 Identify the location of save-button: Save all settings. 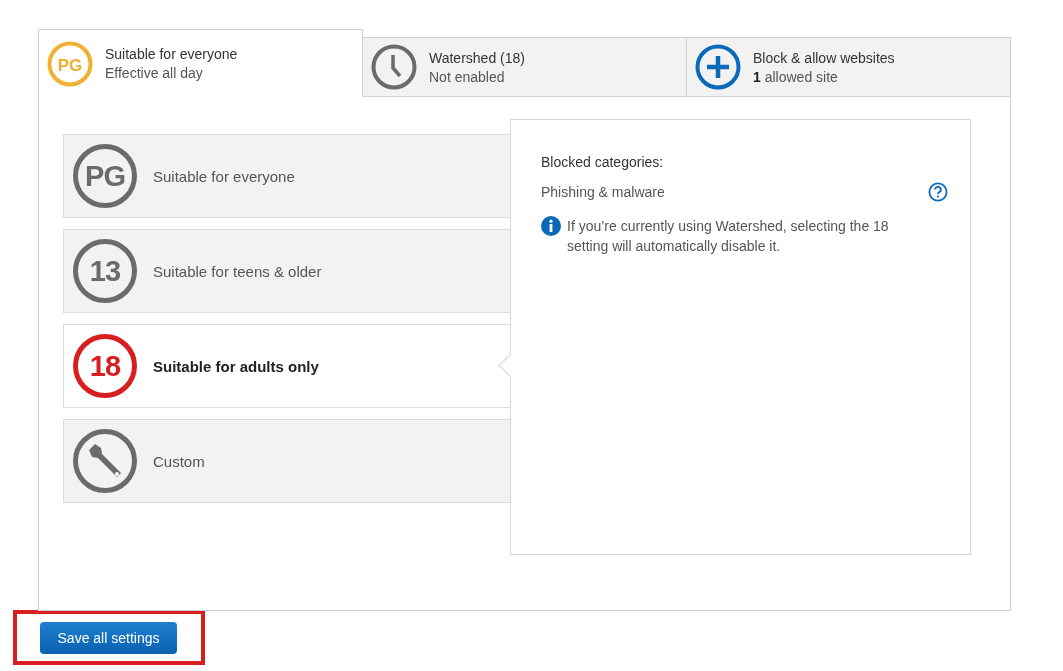
(108, 638).